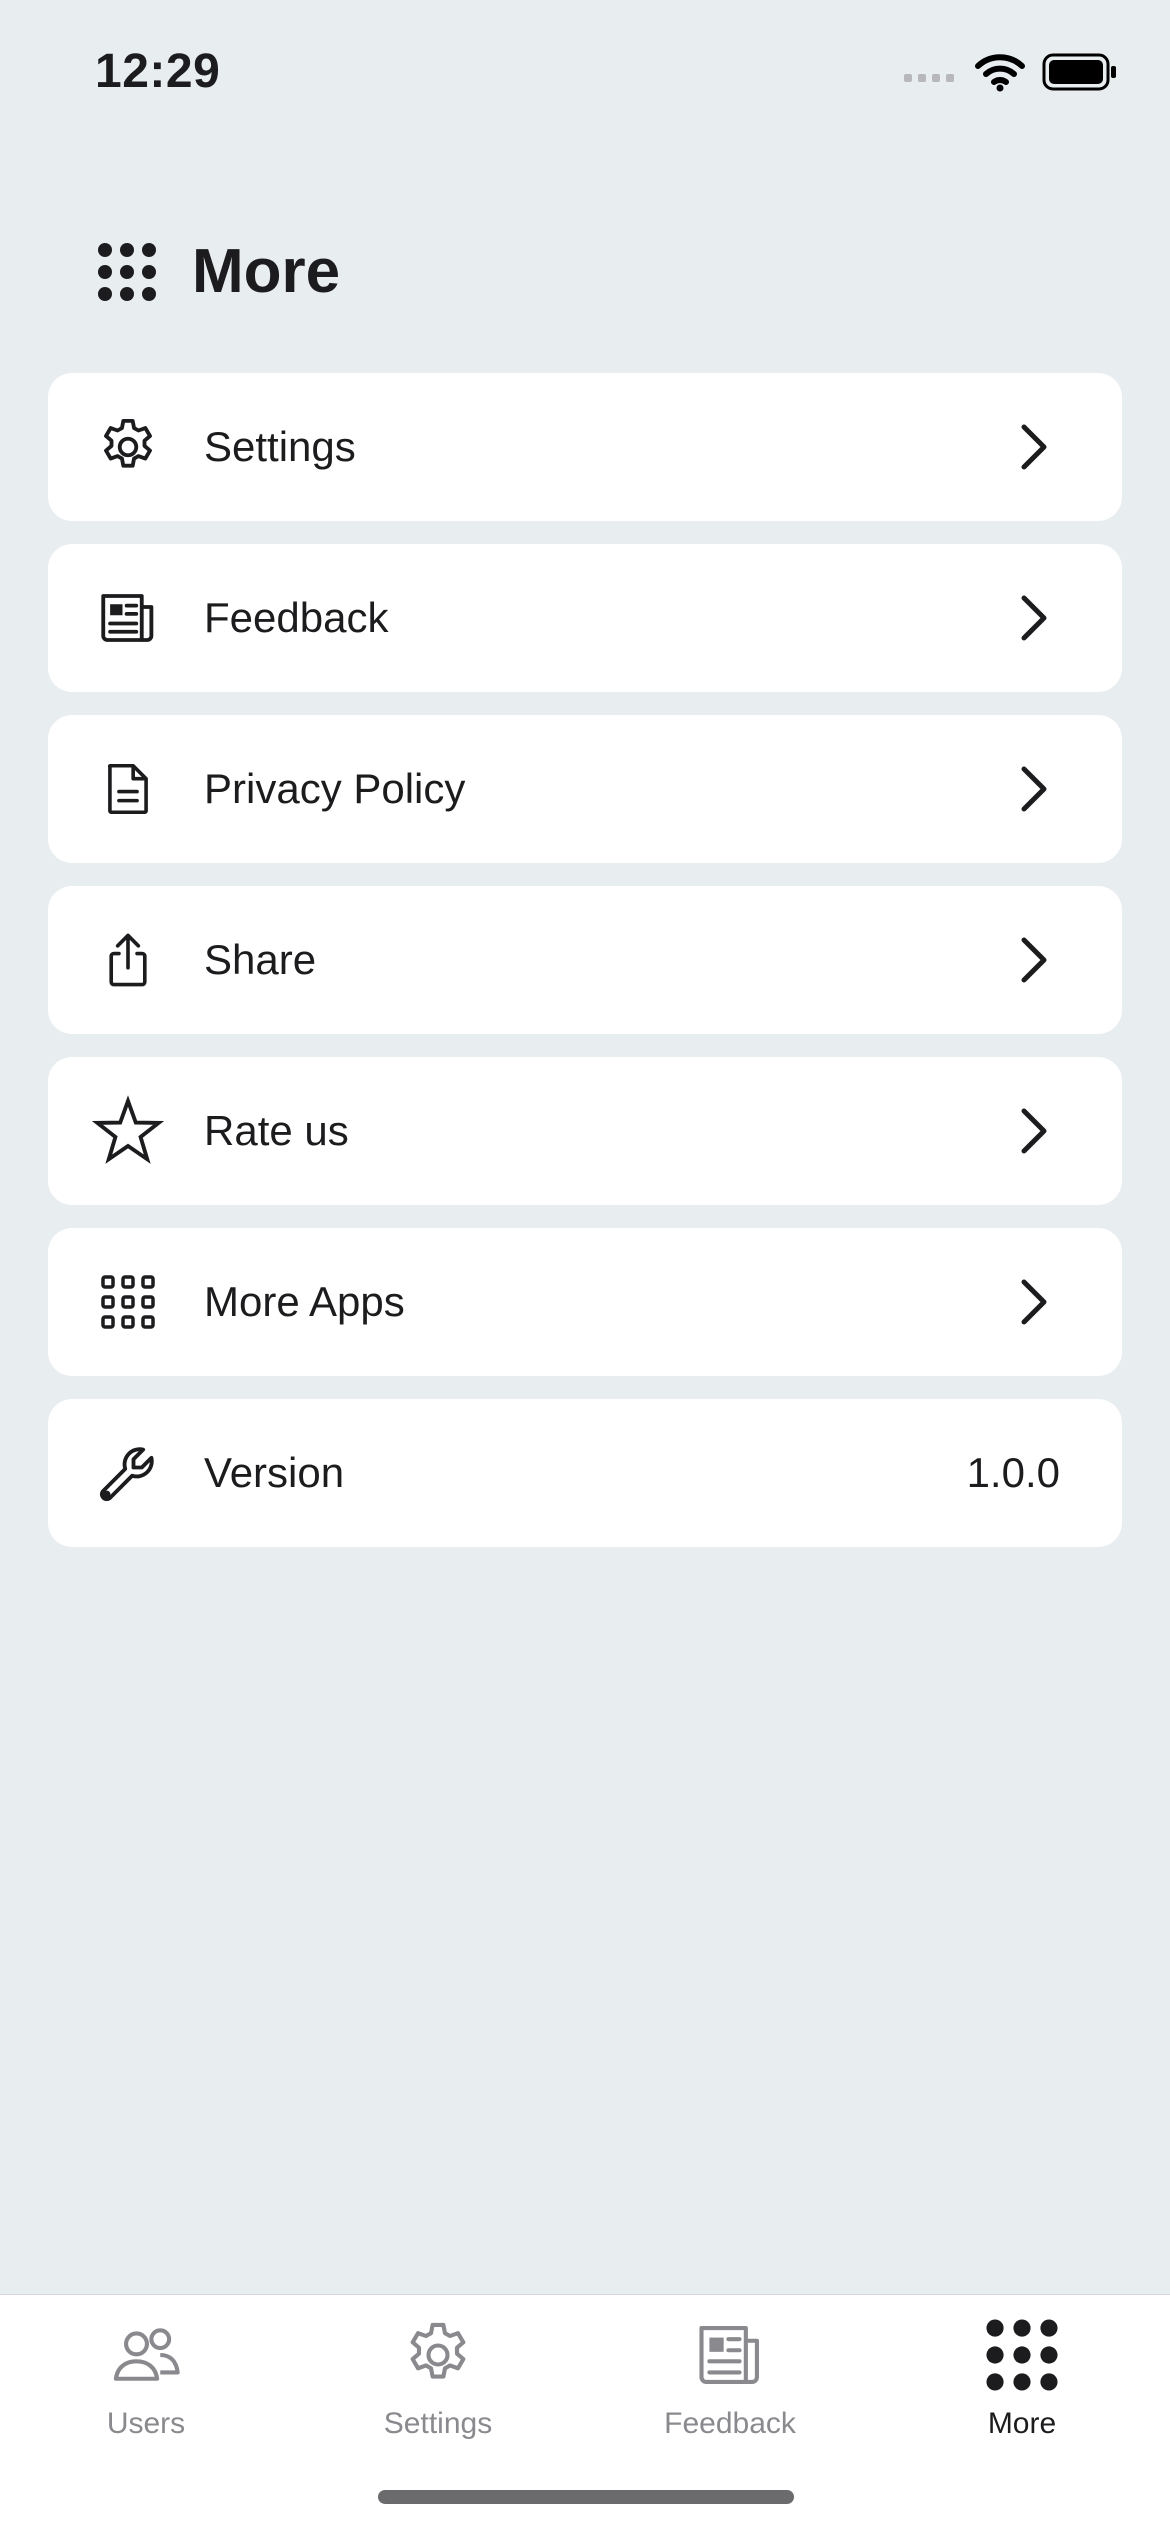 This screenshot has width=1170, height=2533. I want to click on wrench-icon, so click(128, 1473).